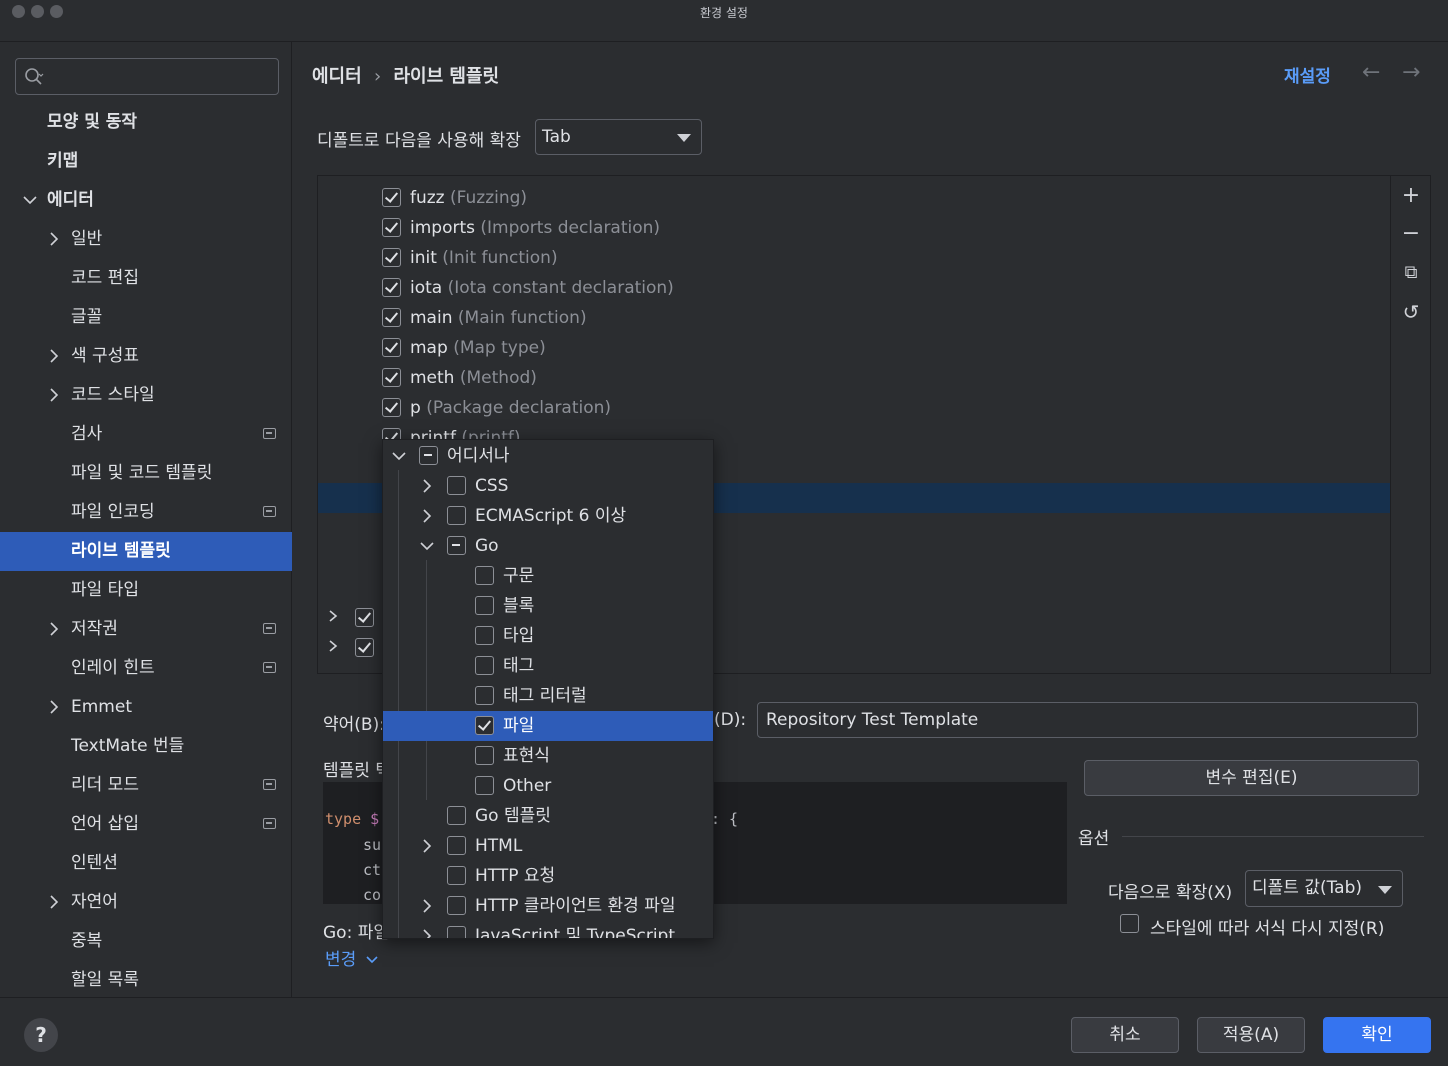 Image resolution: width=1448 pixels, height=1066 pixels. I want to click on context-item: 어디서나, so click(548, 456).